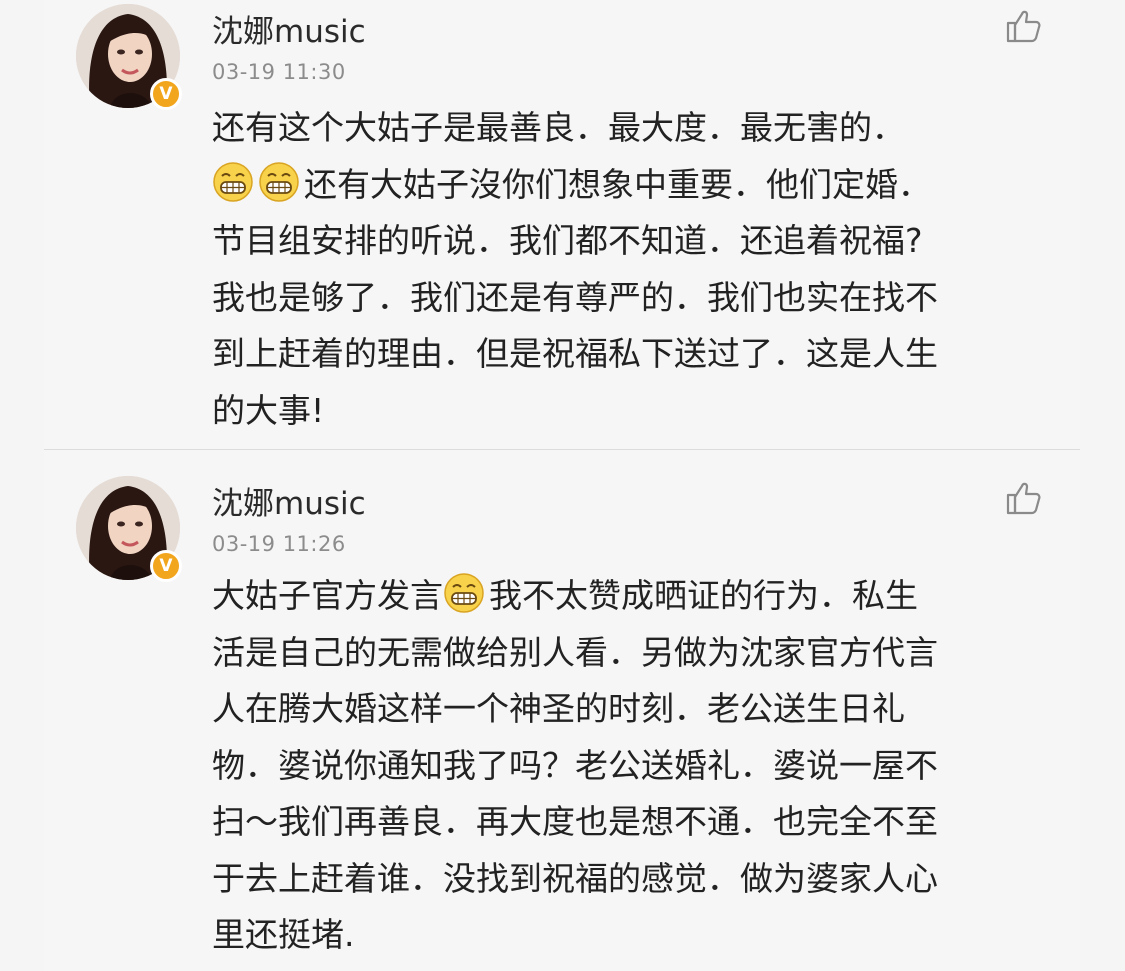 This screenshot has height=971, width=1125. I want to click on comment-line: 物．婆说你通知我了吗？老公送婚礼．婆说一屋不, so click(632, 766).